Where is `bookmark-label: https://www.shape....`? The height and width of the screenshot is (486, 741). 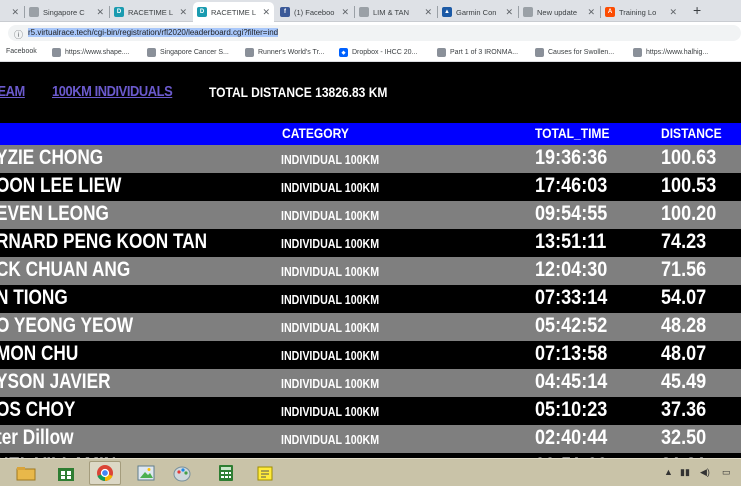 bookmark-label: https://www.shape.... is located at coordinates (97, 52).